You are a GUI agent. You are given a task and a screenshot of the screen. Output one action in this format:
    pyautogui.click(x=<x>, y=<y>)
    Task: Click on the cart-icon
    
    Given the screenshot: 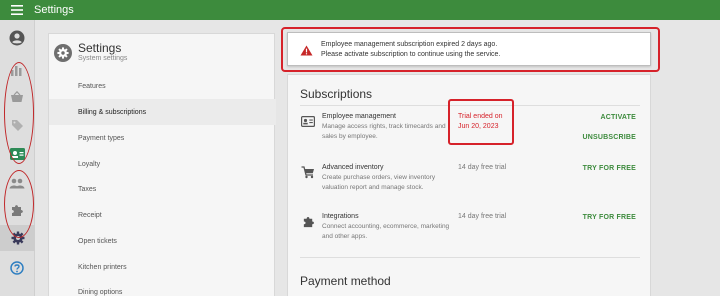 What is the action you would take?
    pyautogui.click(x=308, y=172)
    